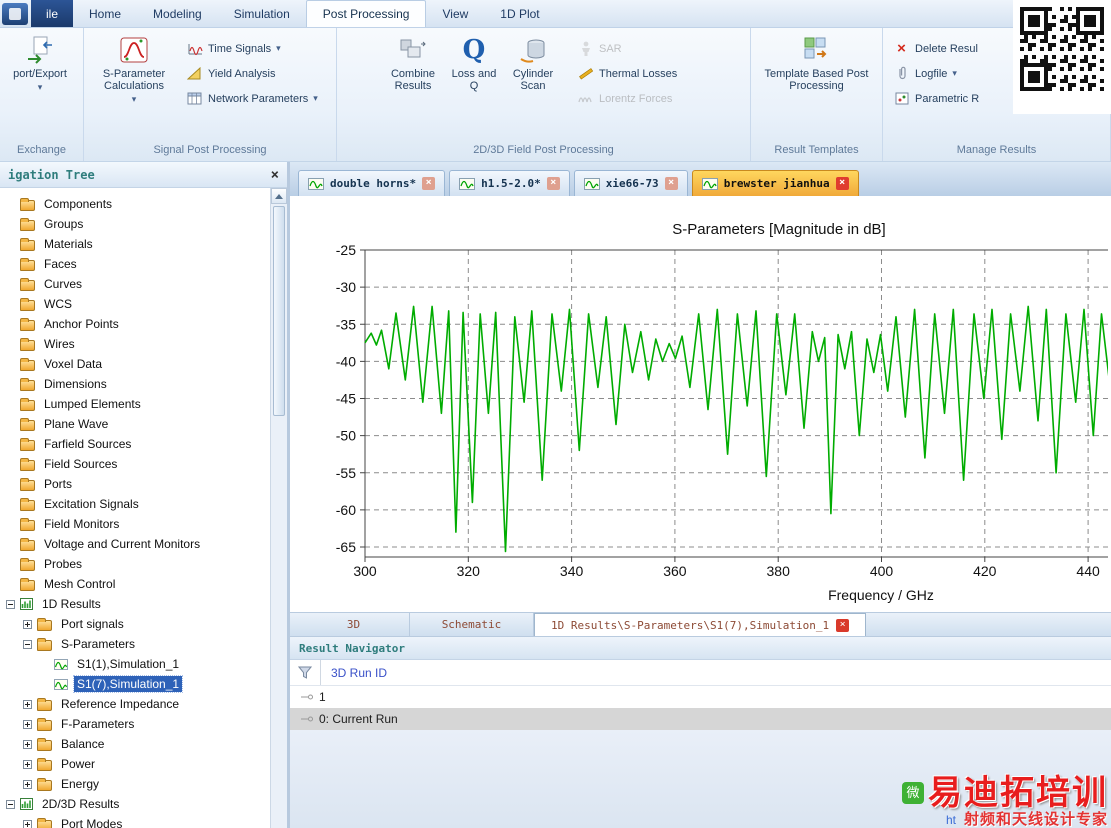 The width and height of the screenshot is (1111, 828). I want to click on ribbon-tab-1d-plot: 1D Plot, so click(519, 13).